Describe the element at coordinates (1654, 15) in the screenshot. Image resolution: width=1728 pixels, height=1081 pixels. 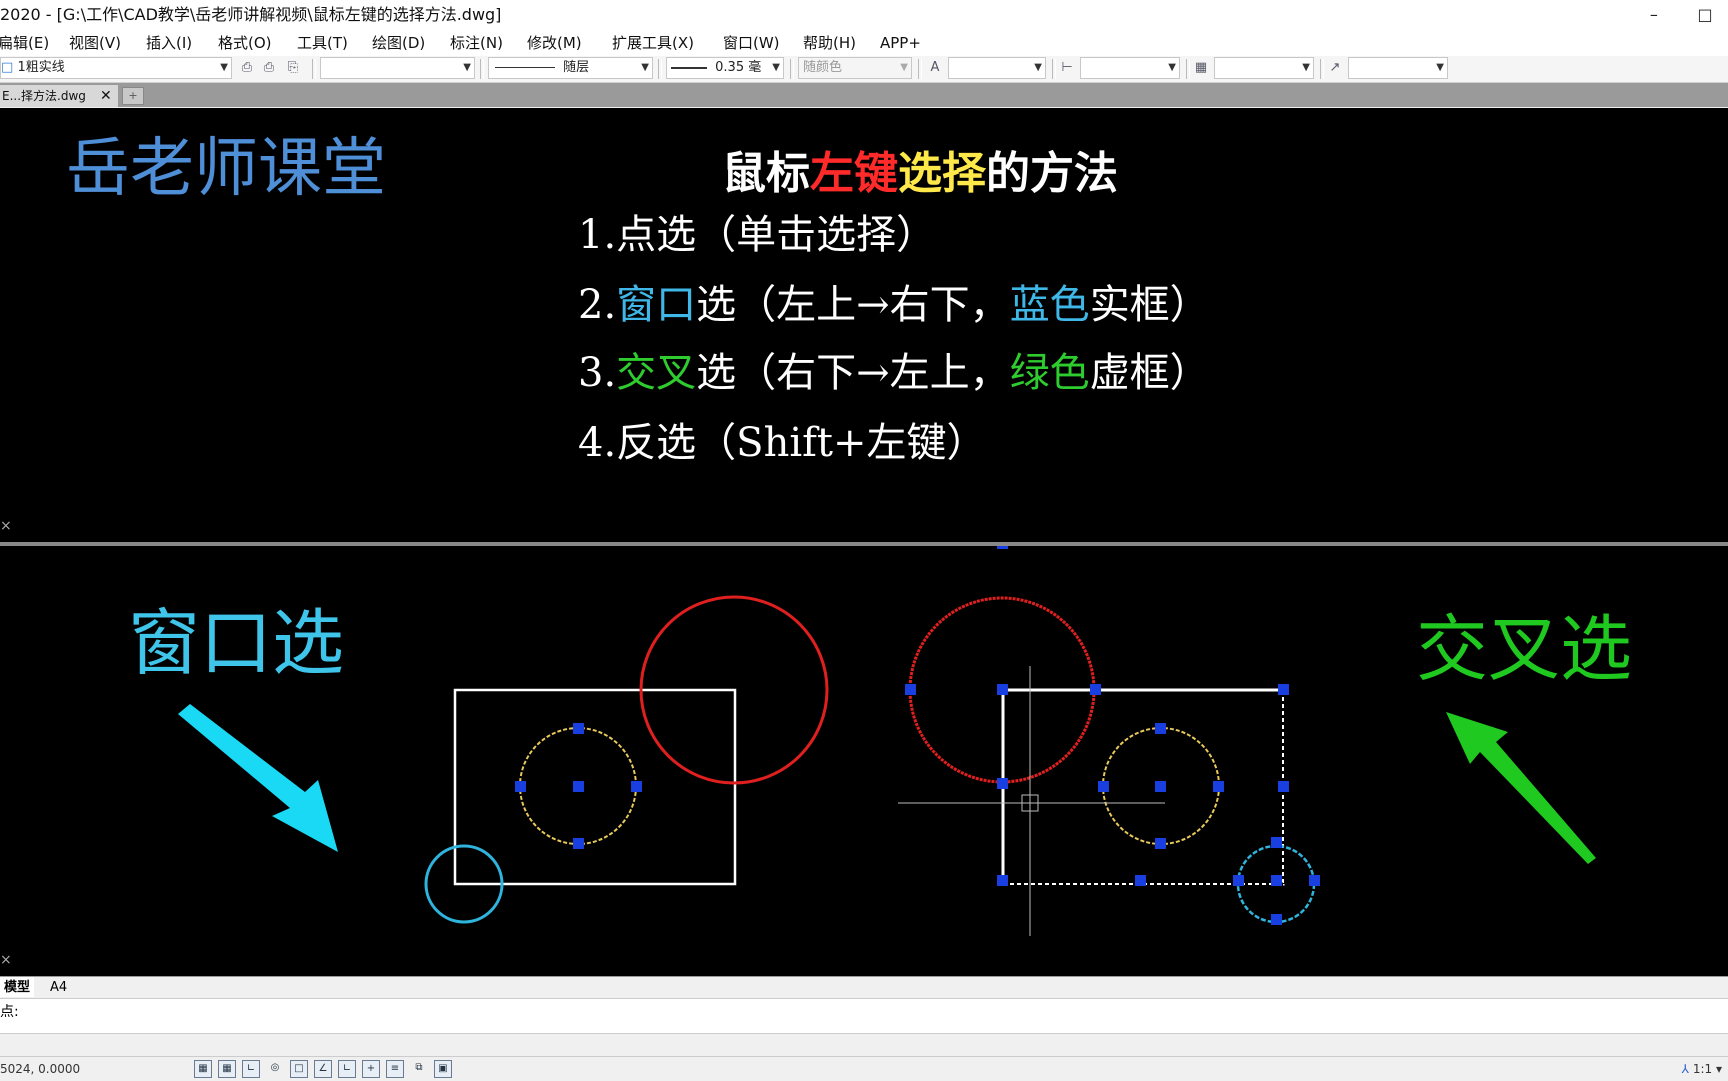
I see `minimize-icon: –` at that location.